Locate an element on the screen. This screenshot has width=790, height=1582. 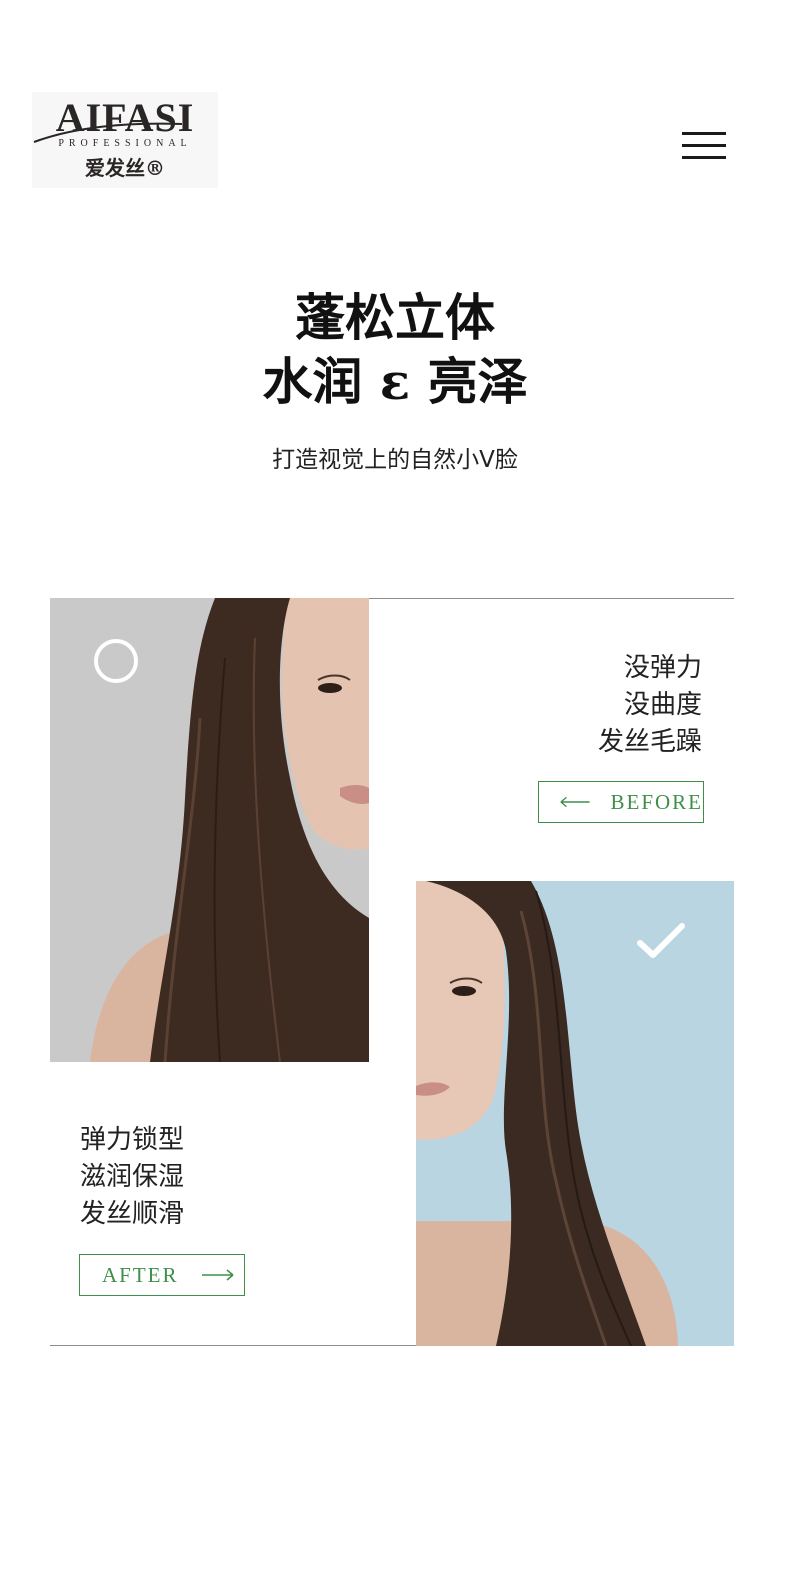
after-line-2: 滋润保湿 is located at coordinates (132, 1177).